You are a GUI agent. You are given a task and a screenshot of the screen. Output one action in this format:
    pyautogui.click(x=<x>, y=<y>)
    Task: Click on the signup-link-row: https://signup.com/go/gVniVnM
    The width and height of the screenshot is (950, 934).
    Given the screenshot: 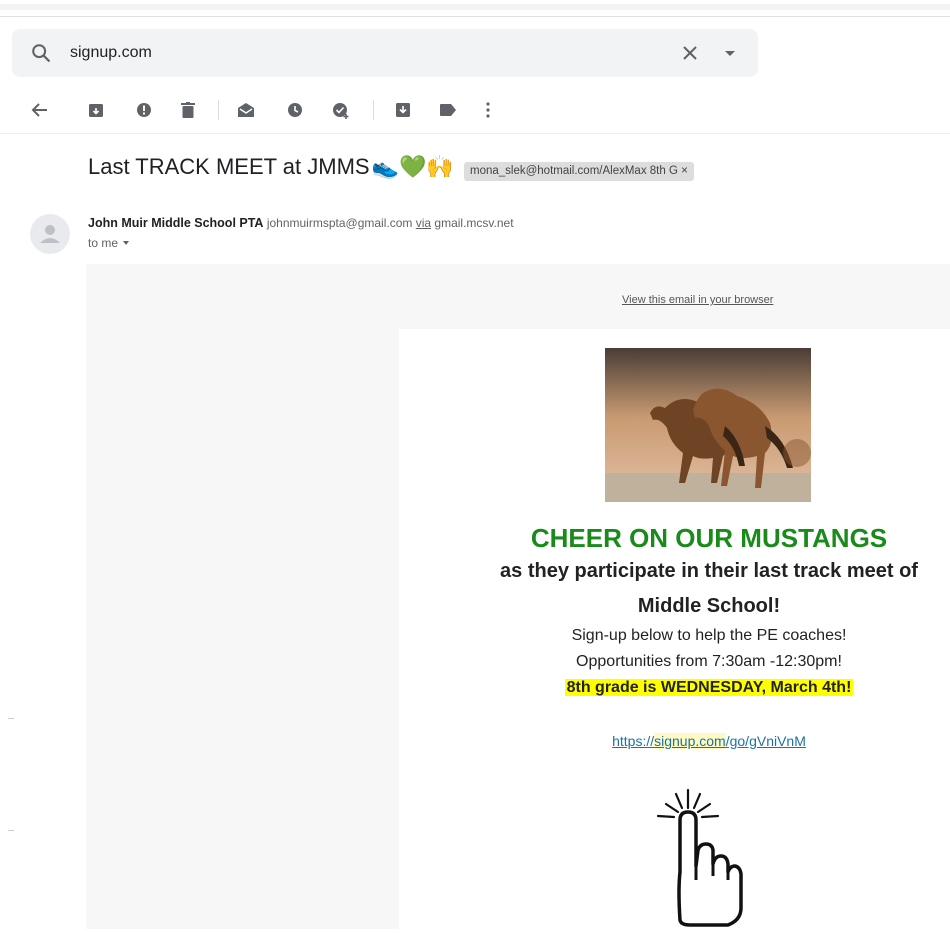 What is the action you would take?
    pyautogui.click(x=674, y=741)
    